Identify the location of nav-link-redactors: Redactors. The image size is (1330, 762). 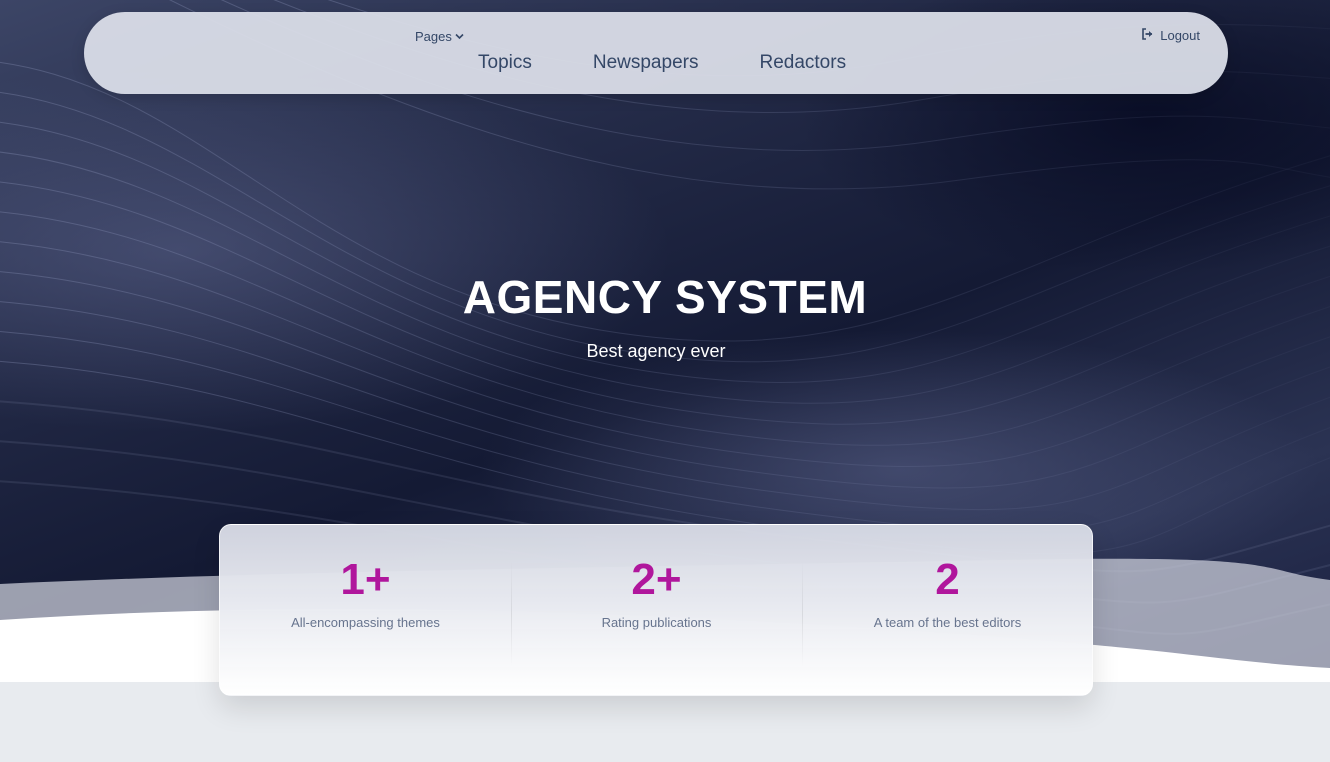
(802, 63).